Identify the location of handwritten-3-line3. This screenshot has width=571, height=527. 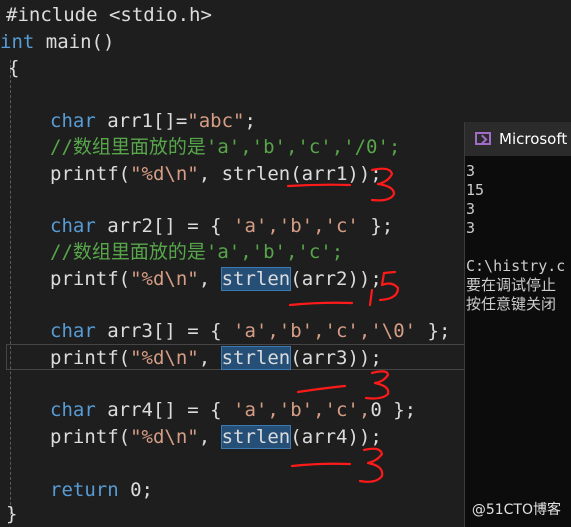
(377, 385).